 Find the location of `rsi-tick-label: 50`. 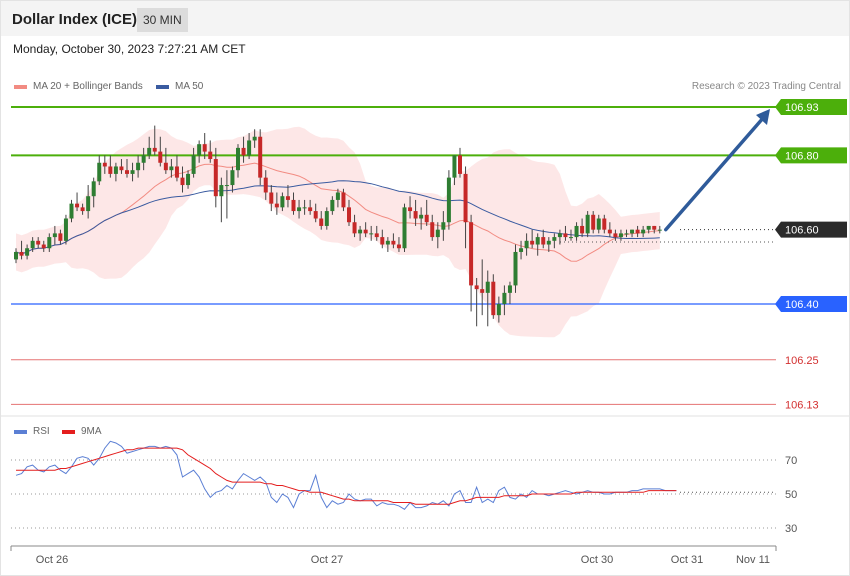

rsi-tick-label: 50 is located at coordinates (791, 495).